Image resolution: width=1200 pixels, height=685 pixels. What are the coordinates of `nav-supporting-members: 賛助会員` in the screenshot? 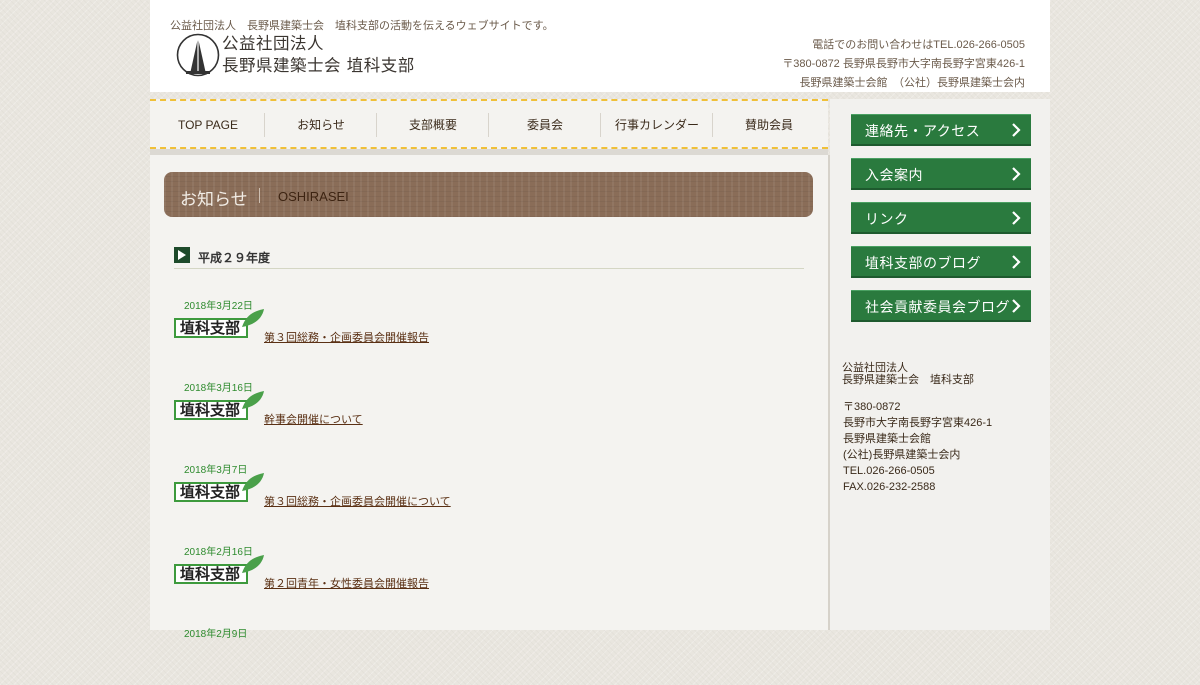 It's located at (768, 125).